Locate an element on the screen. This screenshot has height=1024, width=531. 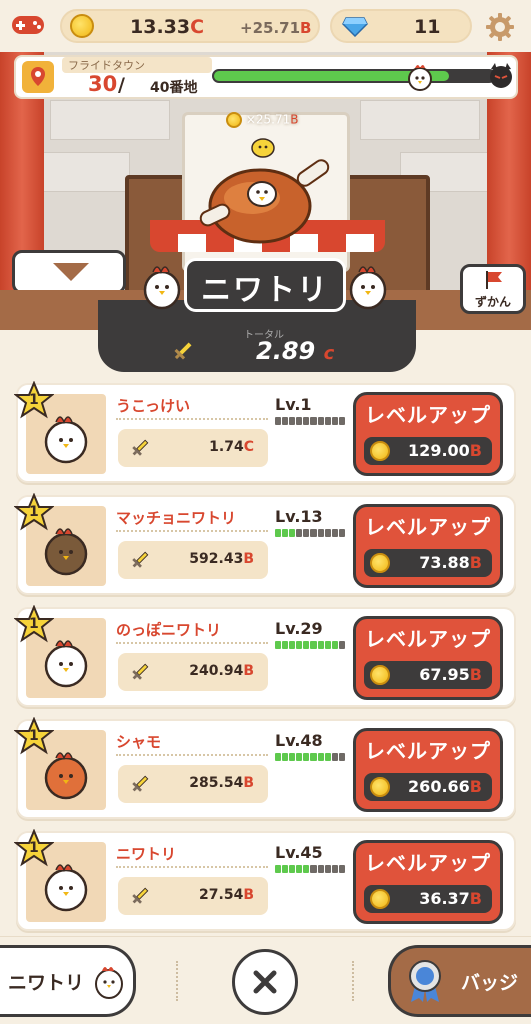
banner-title: ニワトリ is located at coordinates (265, 290).